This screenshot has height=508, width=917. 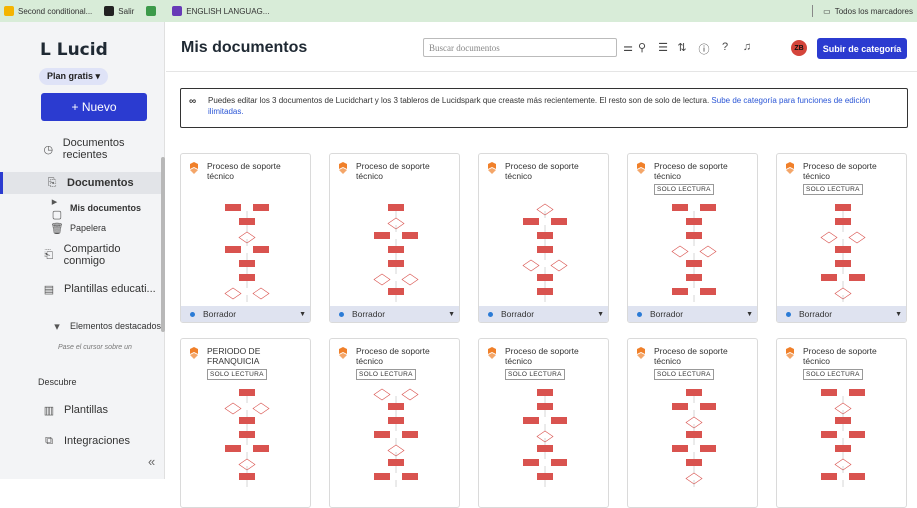 I want to click on forms-icon, so click(x=177, y=11).